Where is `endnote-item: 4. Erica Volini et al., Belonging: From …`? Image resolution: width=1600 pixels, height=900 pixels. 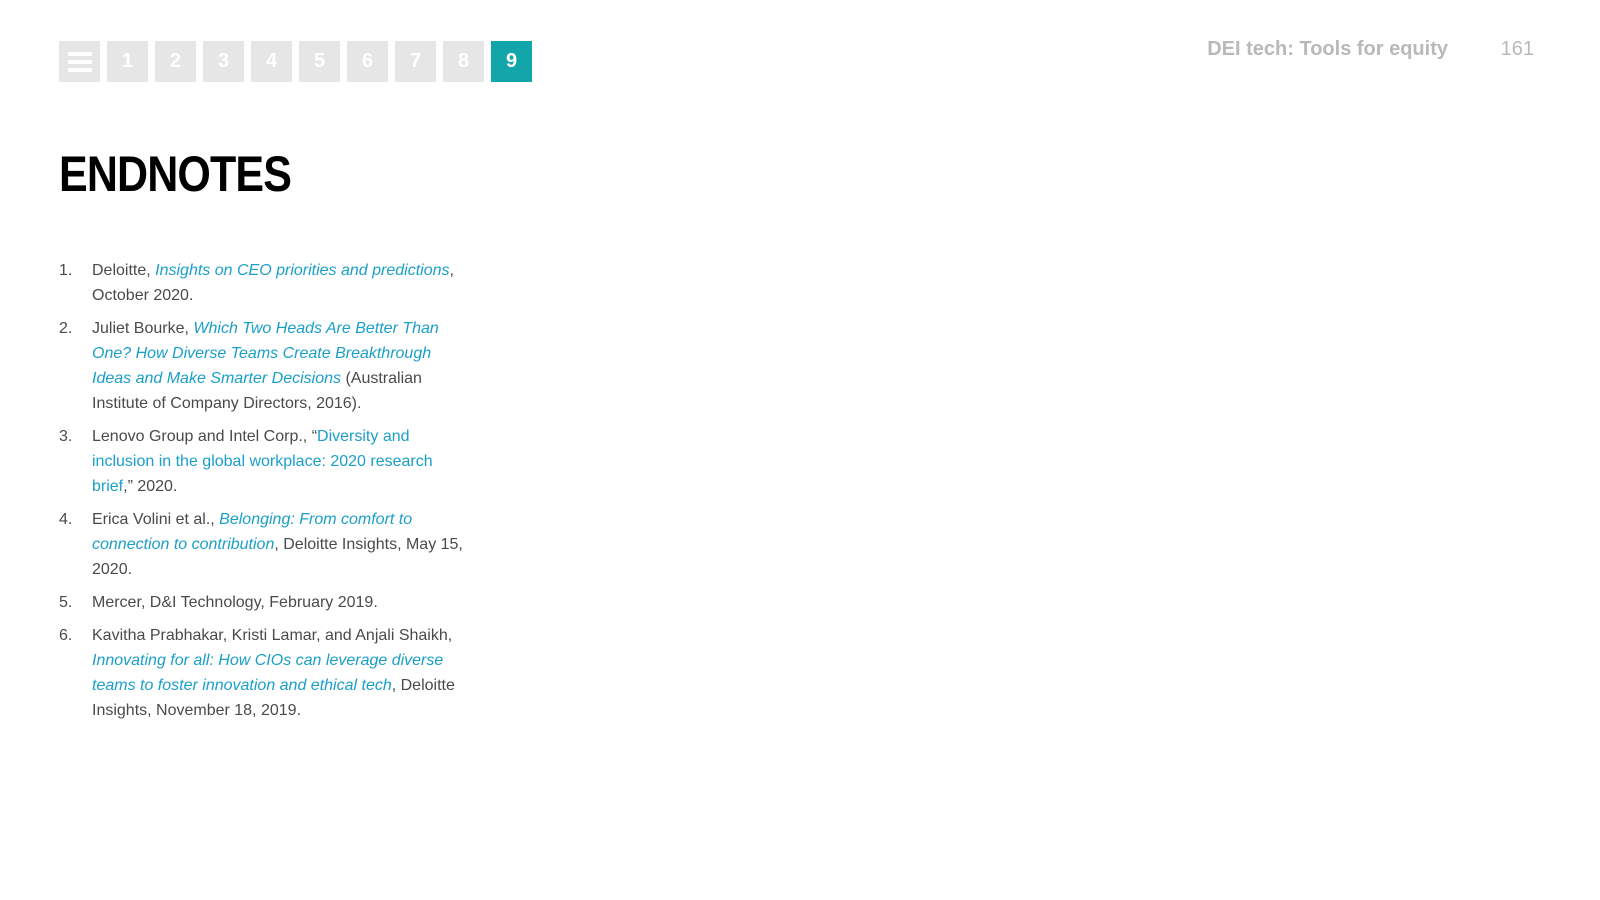
endnote-item: 4. Erica Volini et al., Belonging: From … is located at coordinates (264, 544).